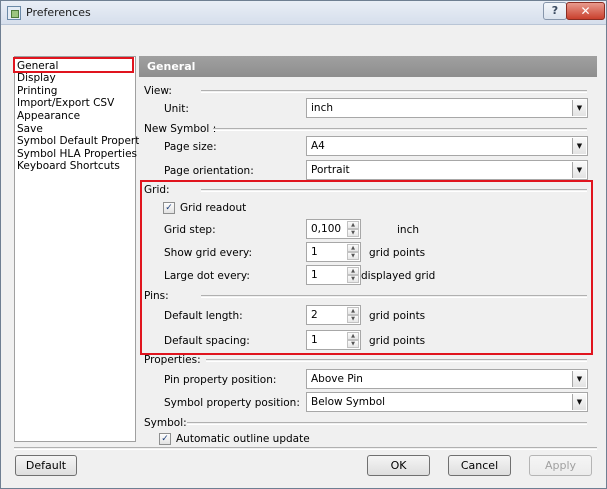  What do you see at coordinates (58, 12) in the screenshot?
I see `window-title: Preferences` at bounding box center [58, 12].